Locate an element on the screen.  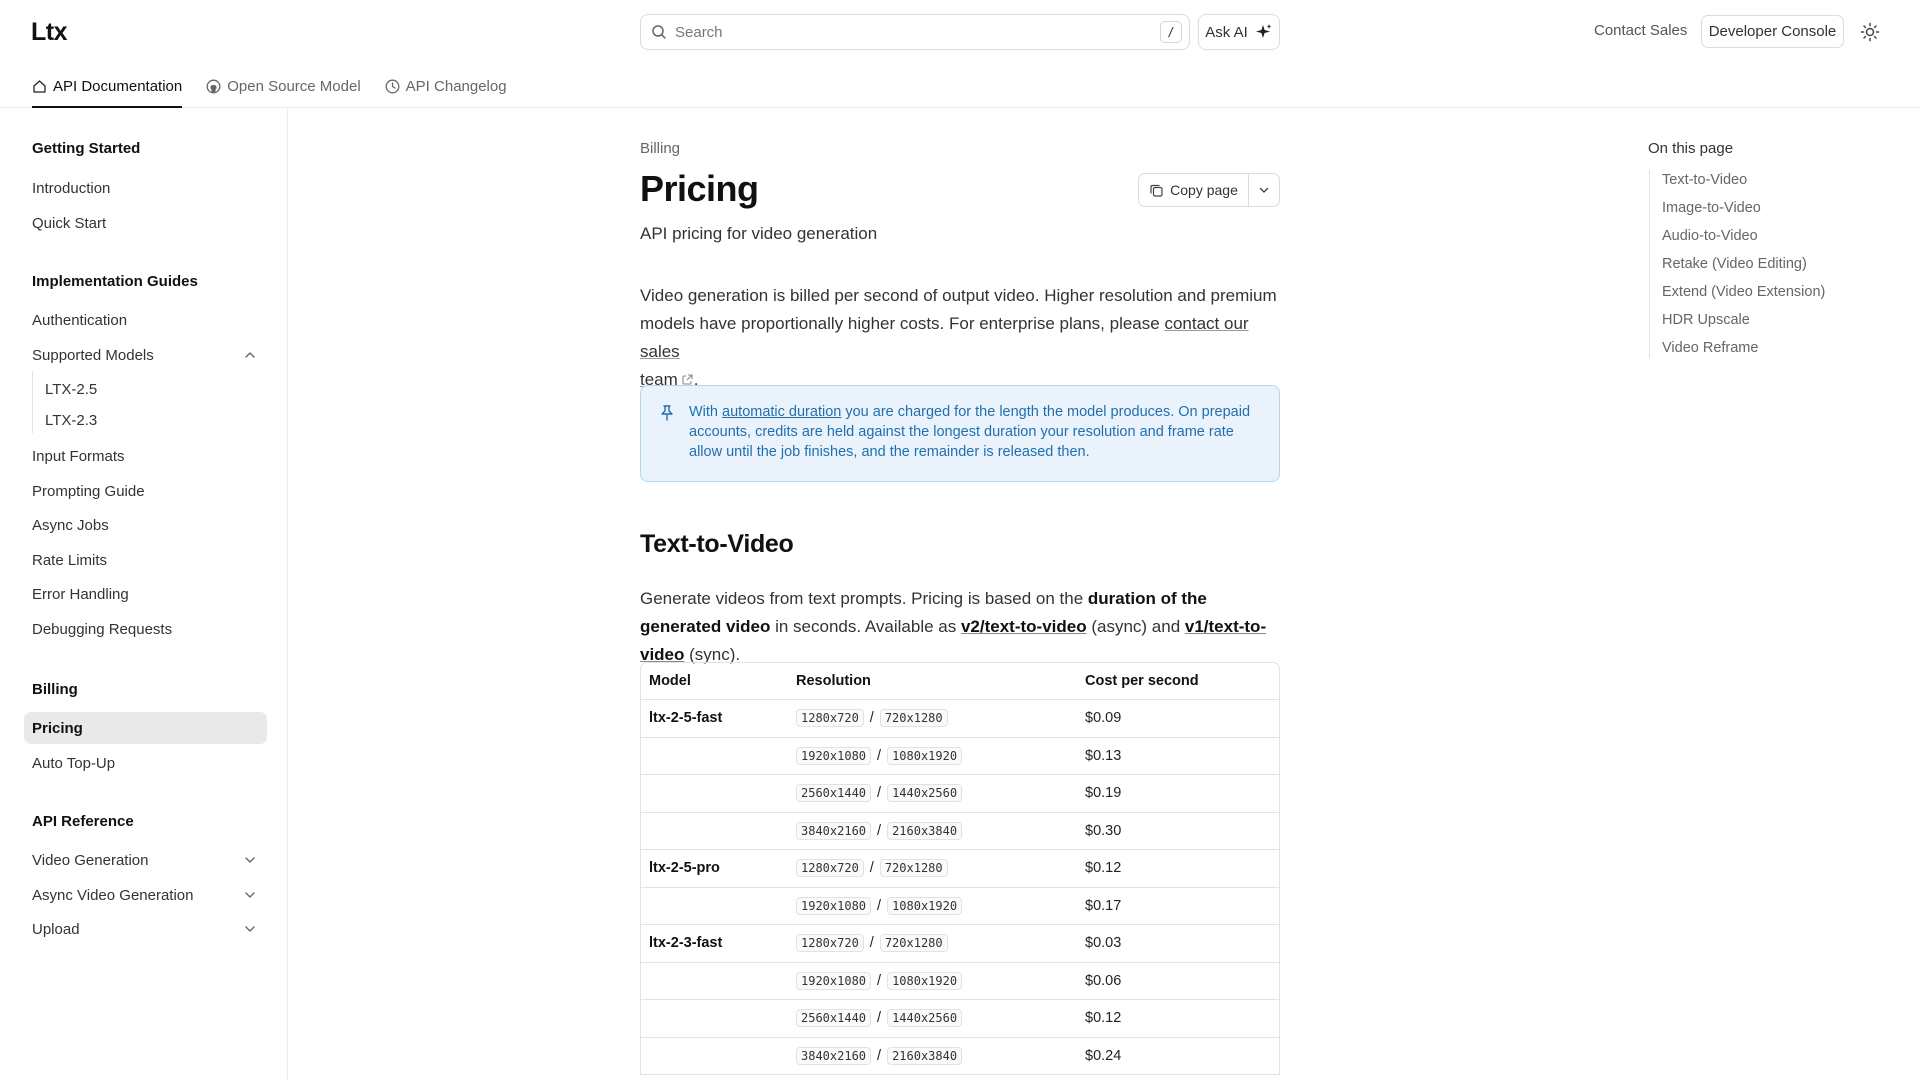
chevron-up-icon is located at coordinates (250, 355).